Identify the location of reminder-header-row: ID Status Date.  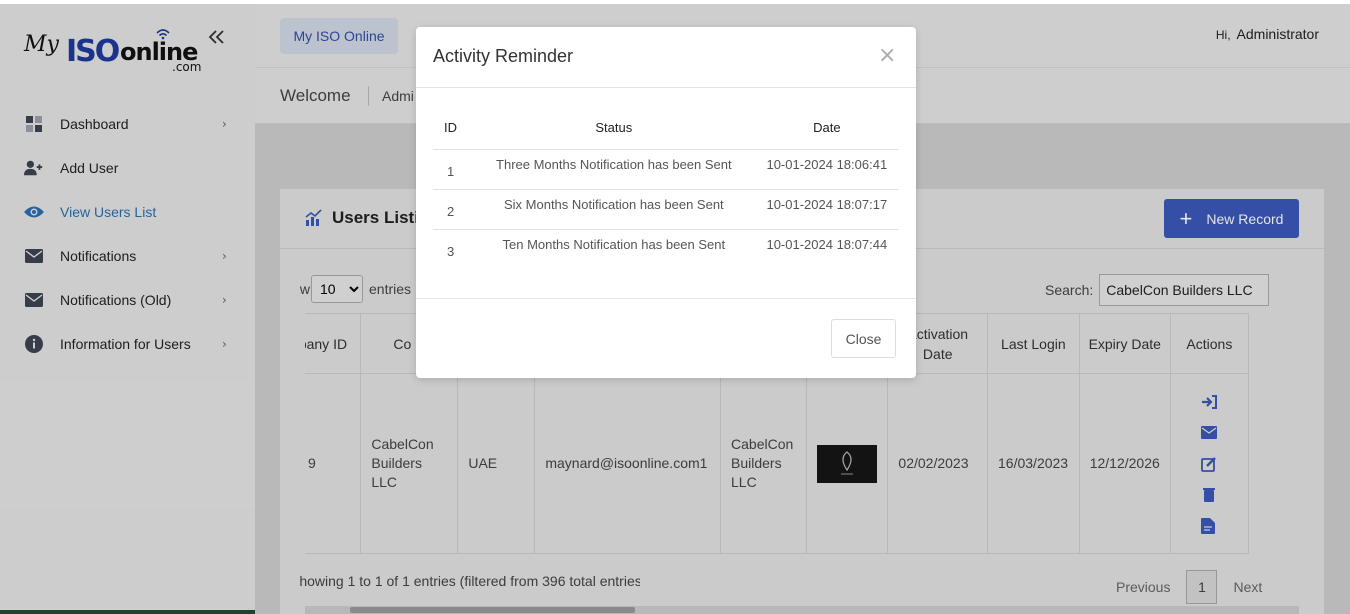
(666, 128).